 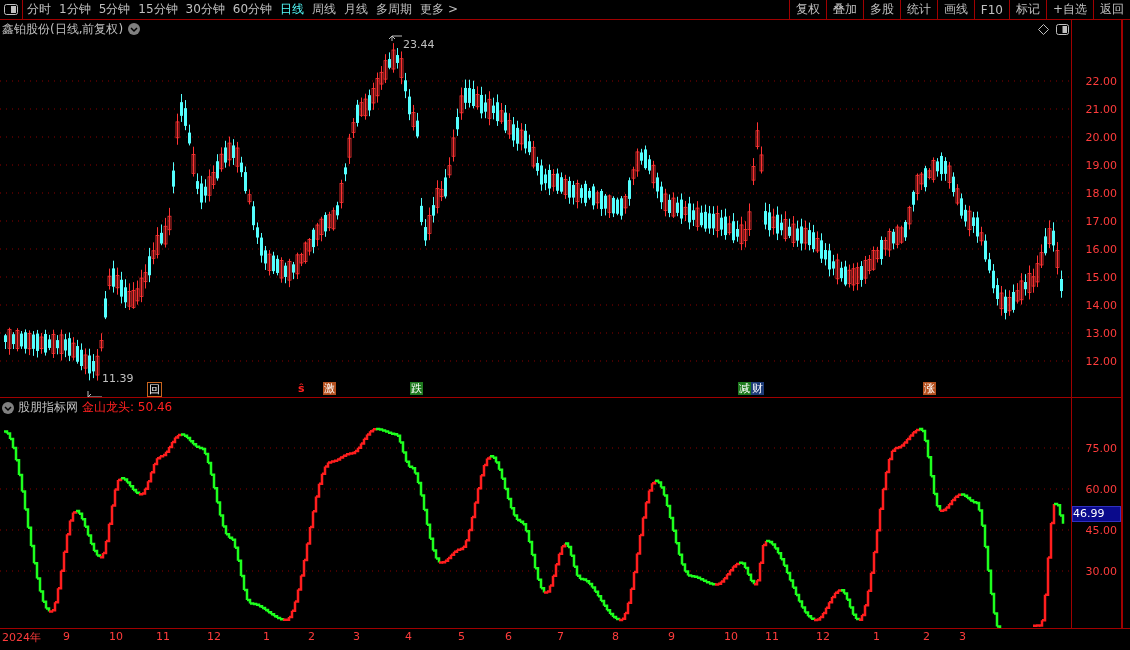 I want to click on period-tab: 日线, so click(x=292, y=9).